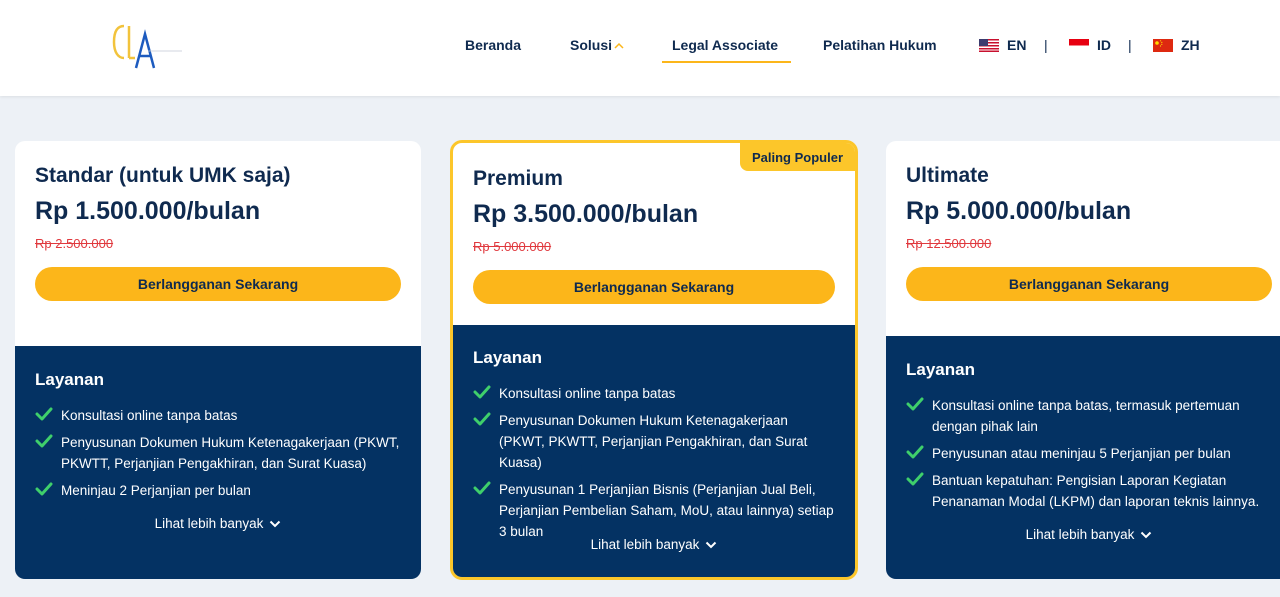  What do you see at coordinates (1163, 45) in the screenshot?
I see `cn-flag-icon` at bounding box center [1163, 45].